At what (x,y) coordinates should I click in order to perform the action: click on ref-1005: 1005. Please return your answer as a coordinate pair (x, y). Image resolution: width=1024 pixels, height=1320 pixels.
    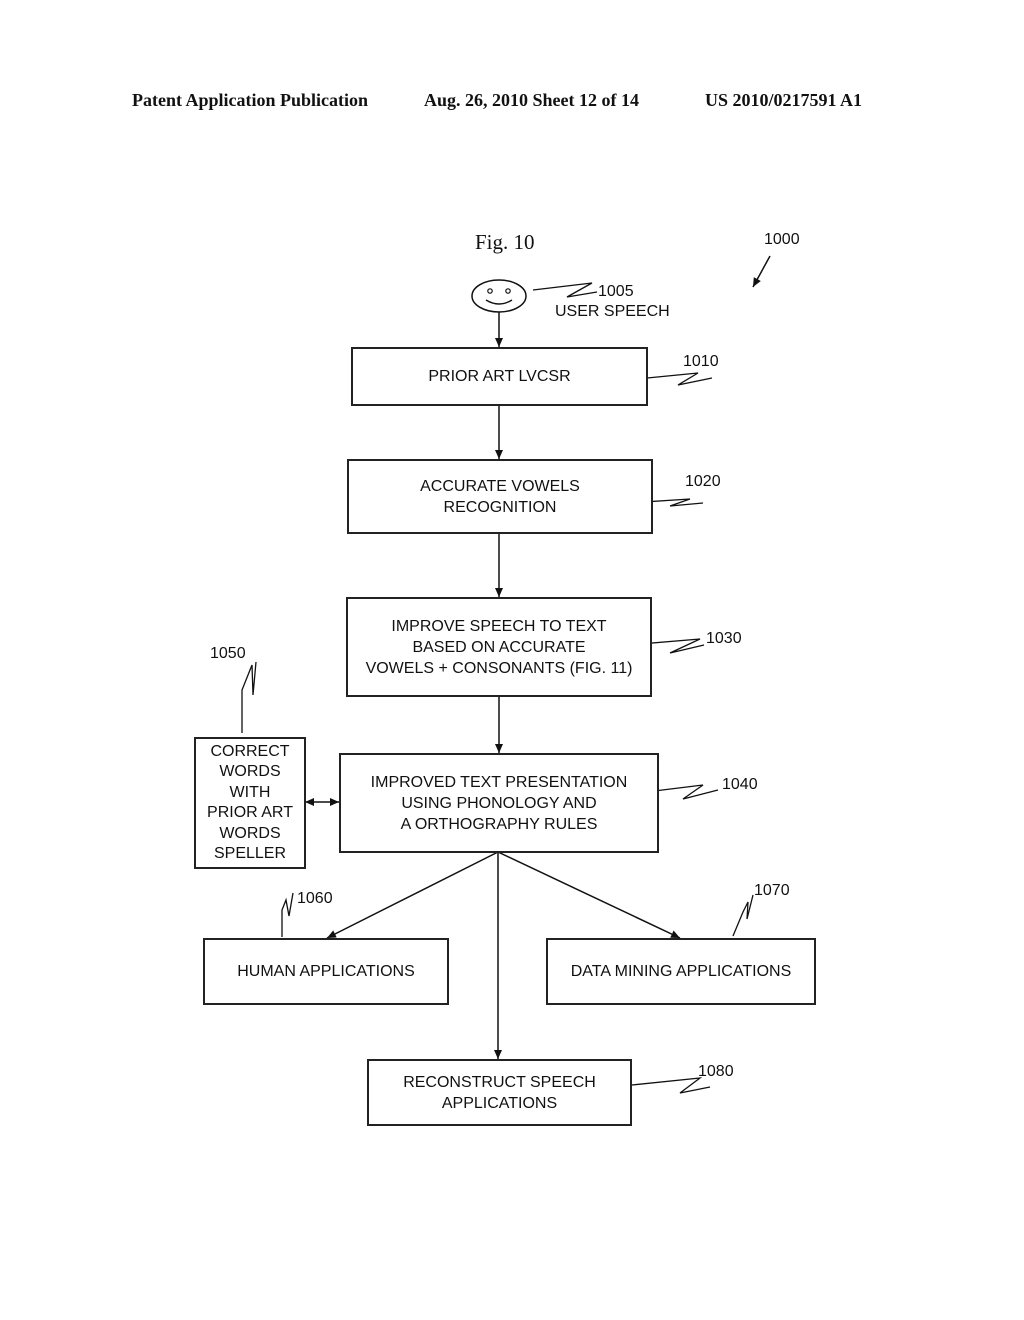
    Looking at the image, I should click on (616, 291).